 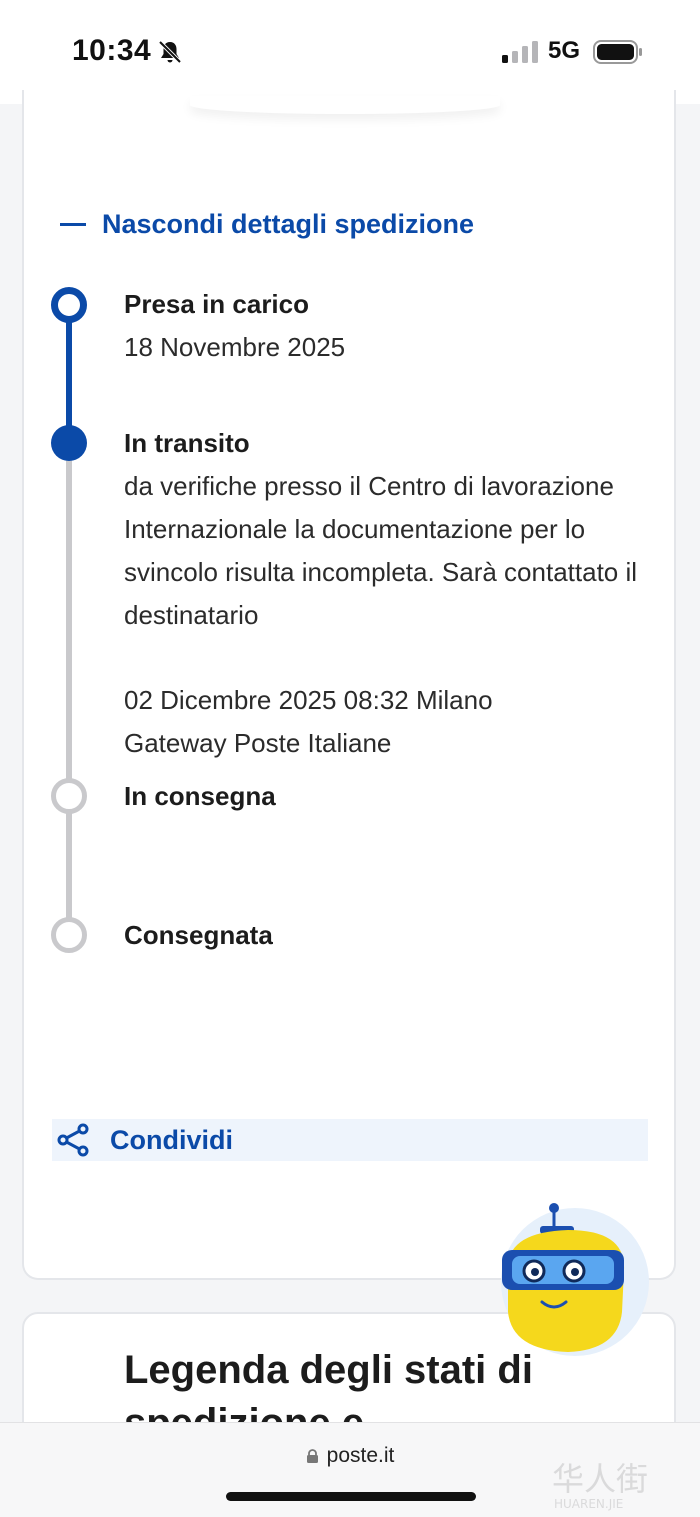 What do you see at coordinates (345, 105) in the screenshot?
I see `card-header-shadow` at bounding box center [345, 105].